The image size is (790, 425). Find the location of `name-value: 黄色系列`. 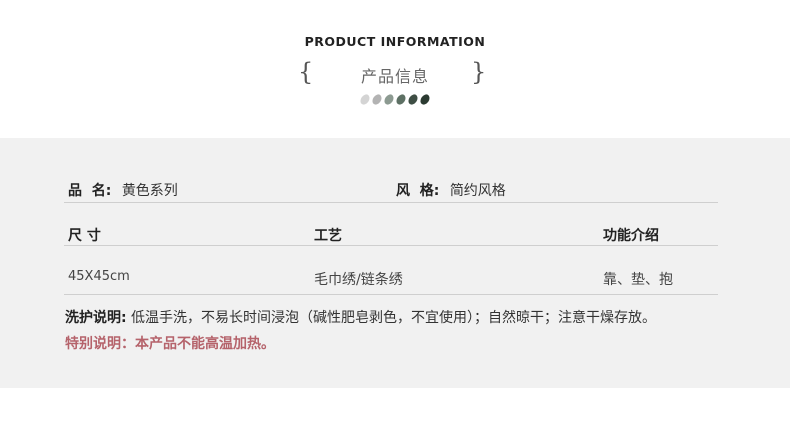

name-value: 黄色系列 is located at coordinates (149, 191).